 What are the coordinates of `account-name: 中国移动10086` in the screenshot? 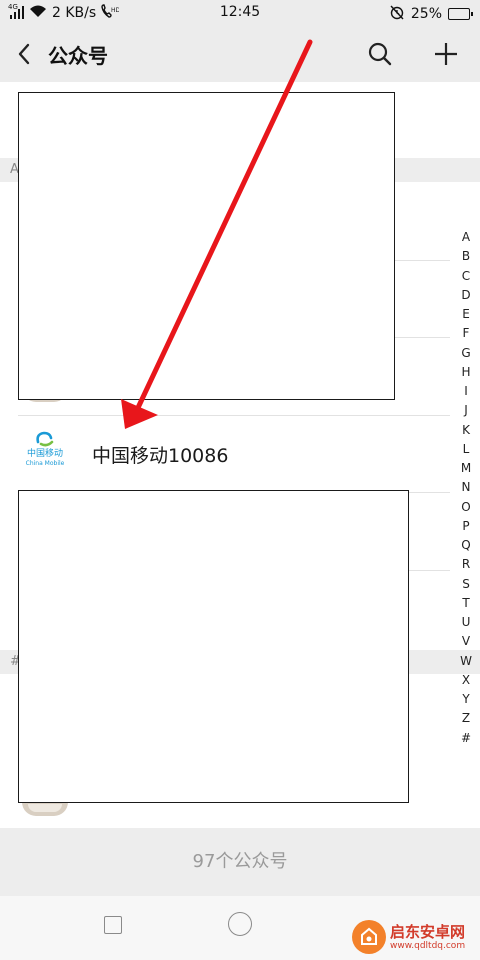 It's located at (160, 456).